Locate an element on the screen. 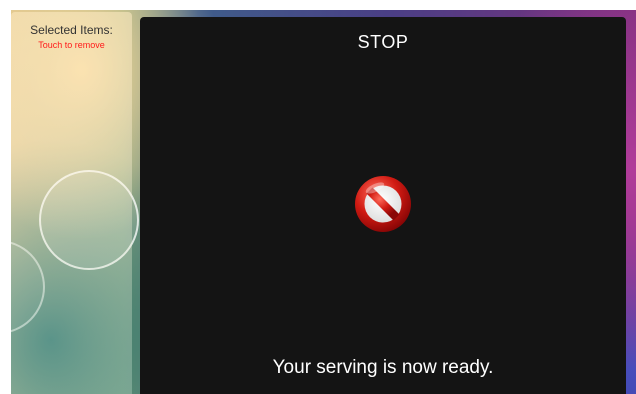 The width and height of the screenshot is (636, 394). ready-message: Your serving is now ready. is located at coordinates (383, 367).